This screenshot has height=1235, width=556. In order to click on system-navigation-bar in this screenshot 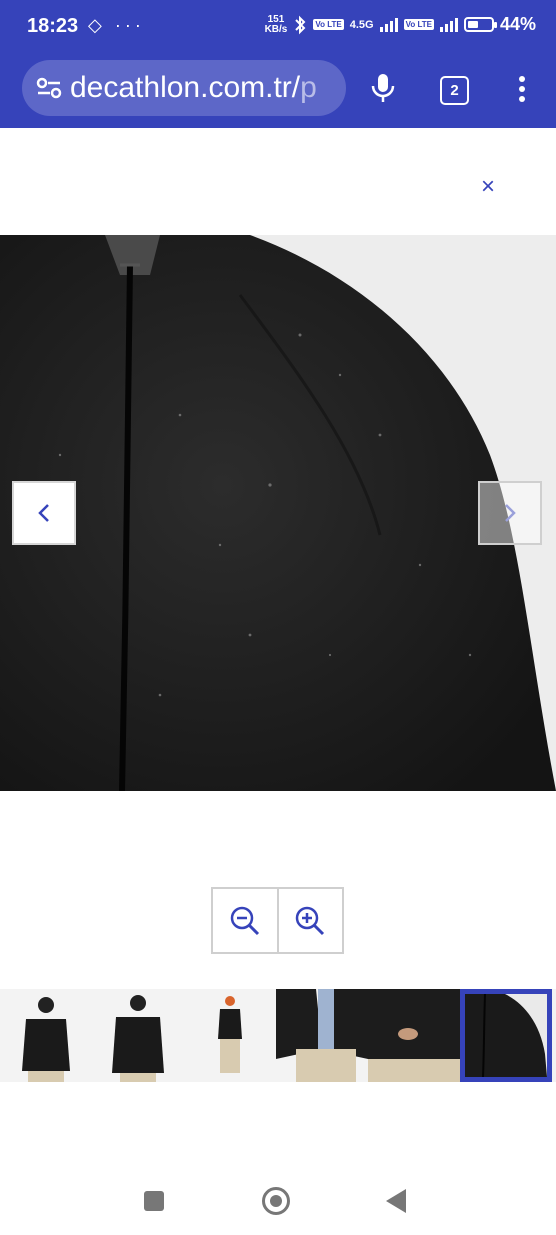, I will do `click(278, 1197)`.